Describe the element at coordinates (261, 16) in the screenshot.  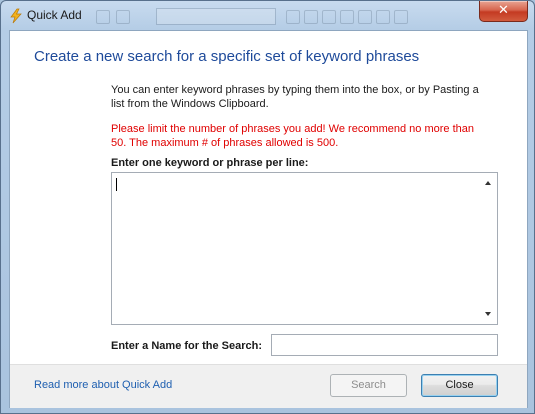
I see `background-toolbar` at that location.